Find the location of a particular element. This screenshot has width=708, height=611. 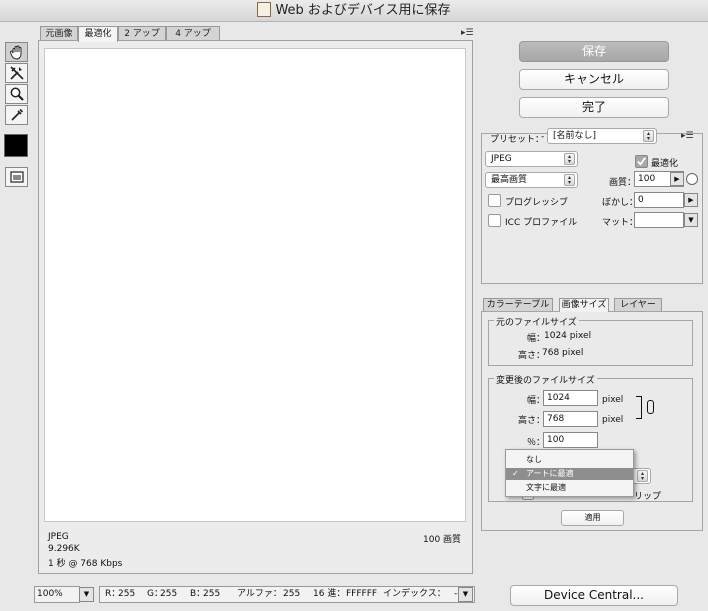

preview-download-time: 1 秒 @ 768 Kbps is located at coordinates (85, 564).